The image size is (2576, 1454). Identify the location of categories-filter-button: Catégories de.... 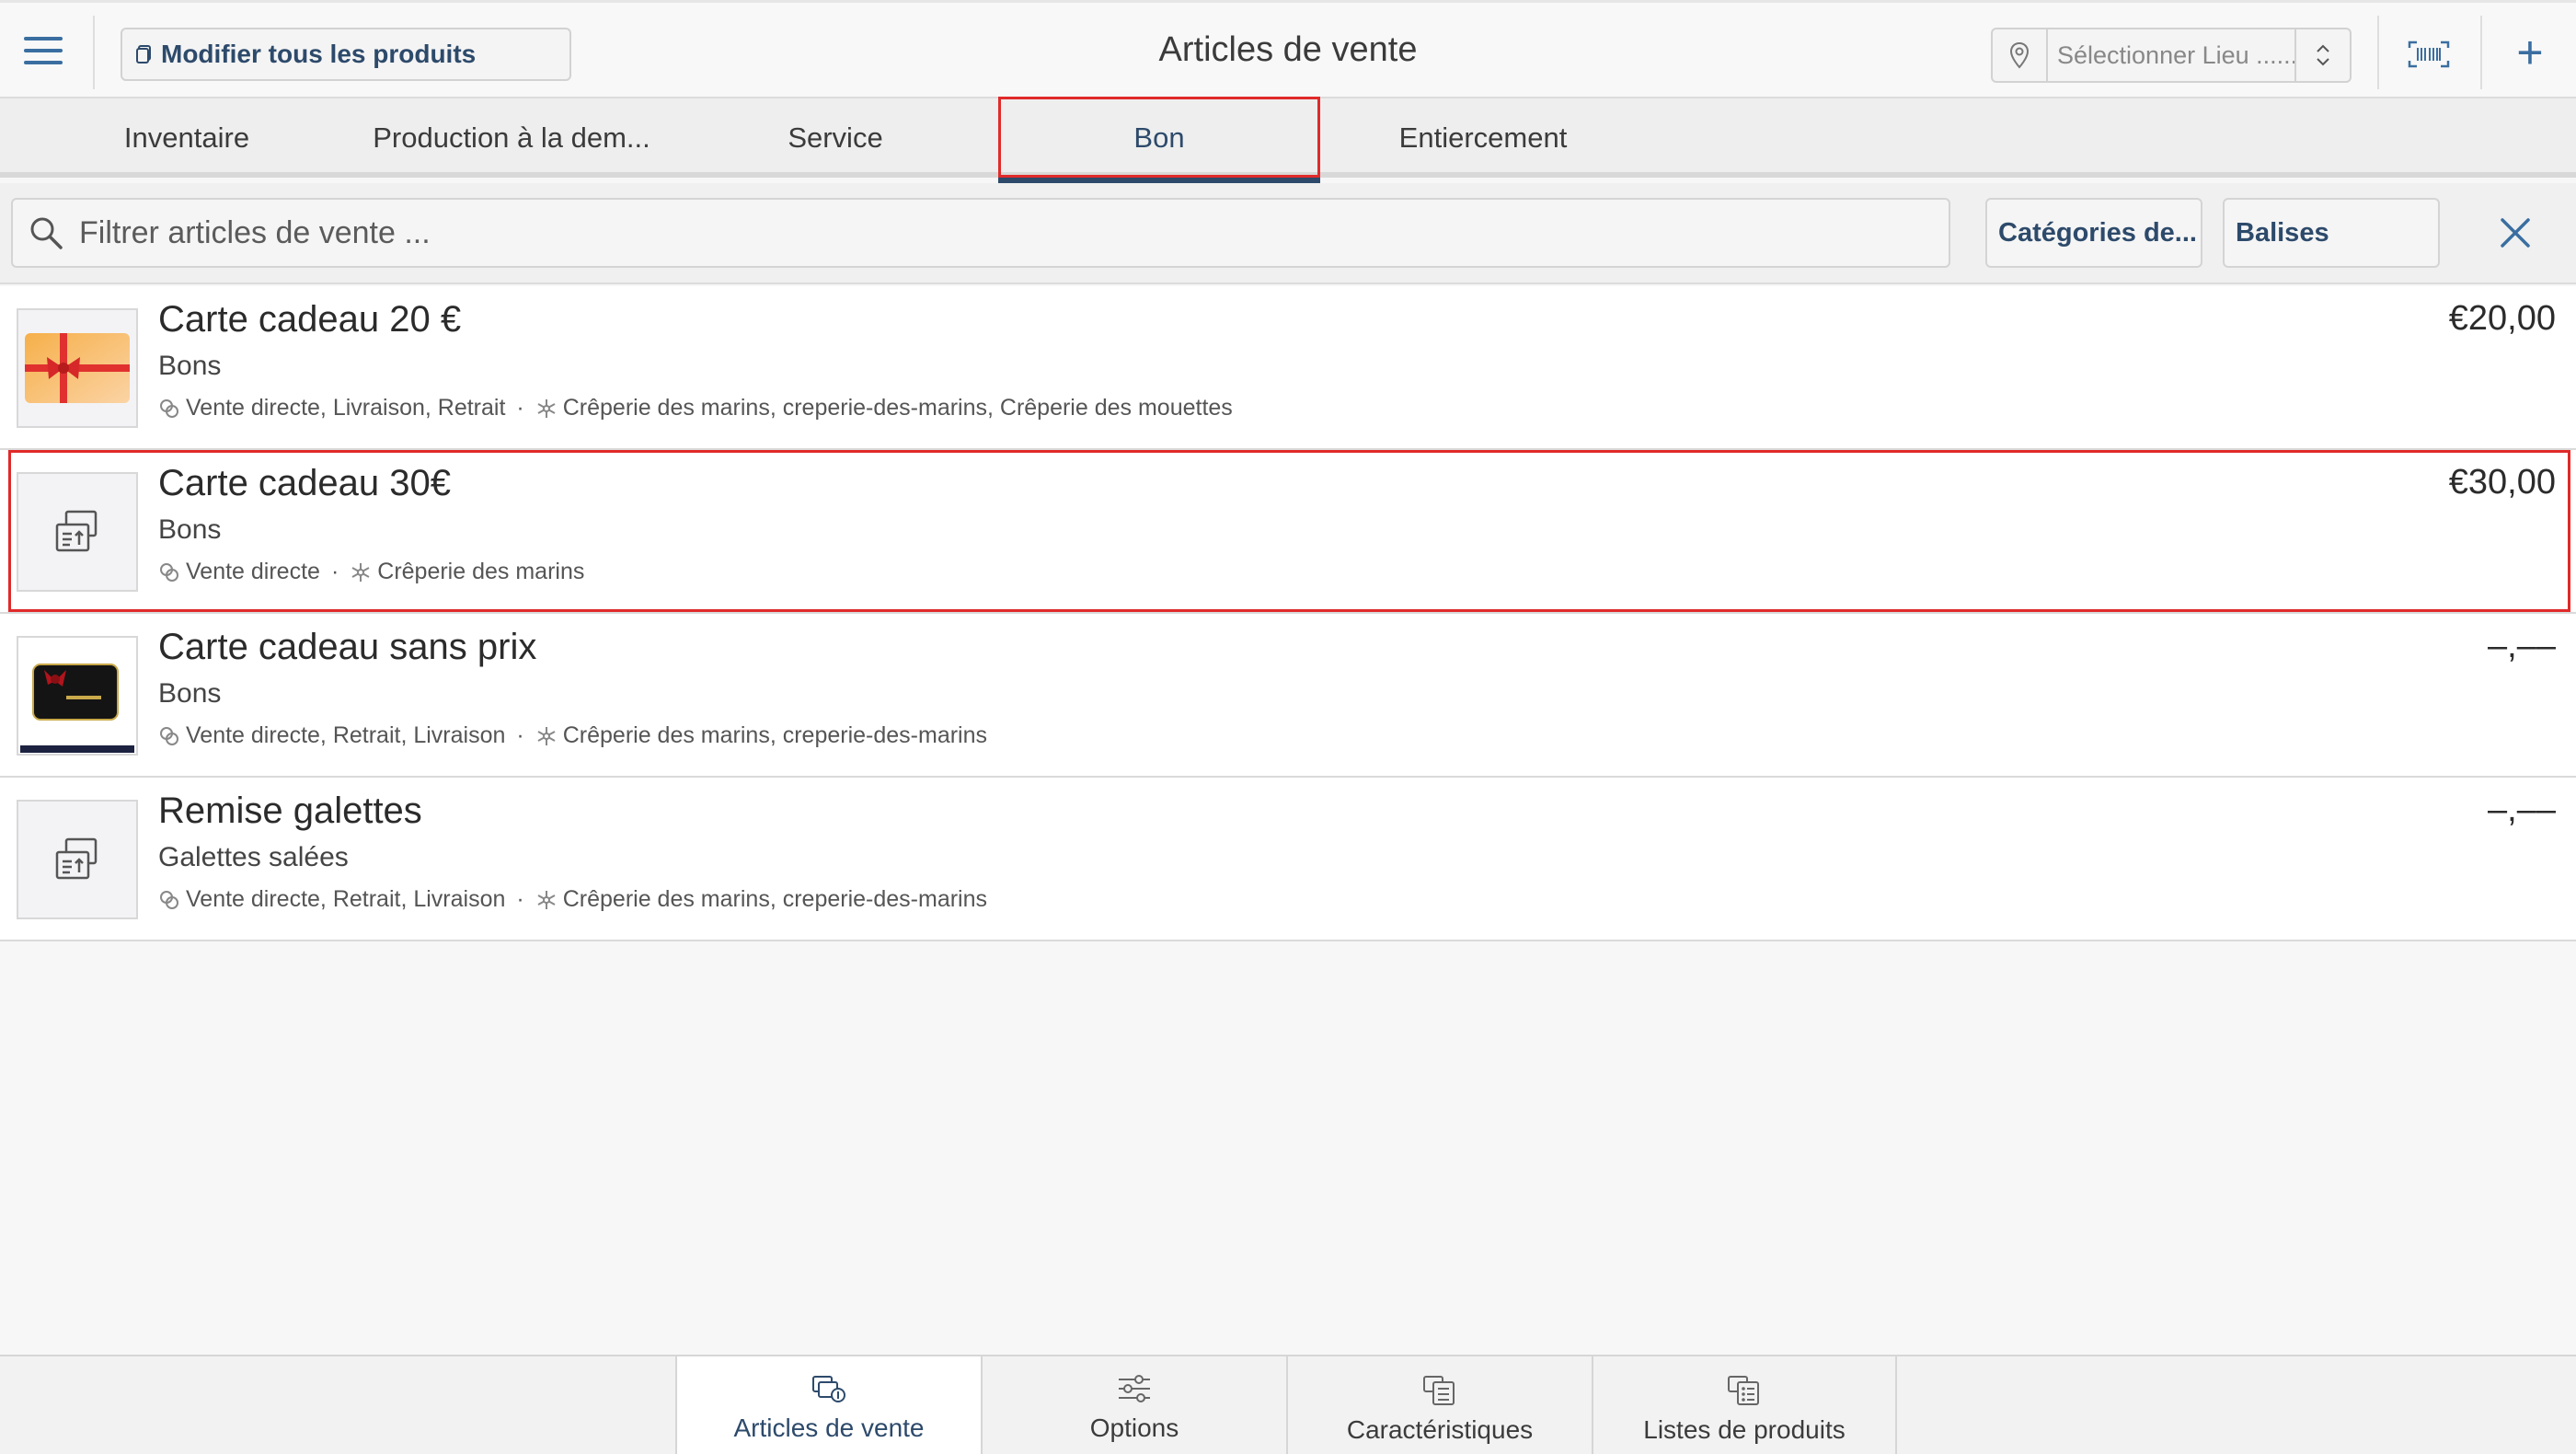
(2093, 233).